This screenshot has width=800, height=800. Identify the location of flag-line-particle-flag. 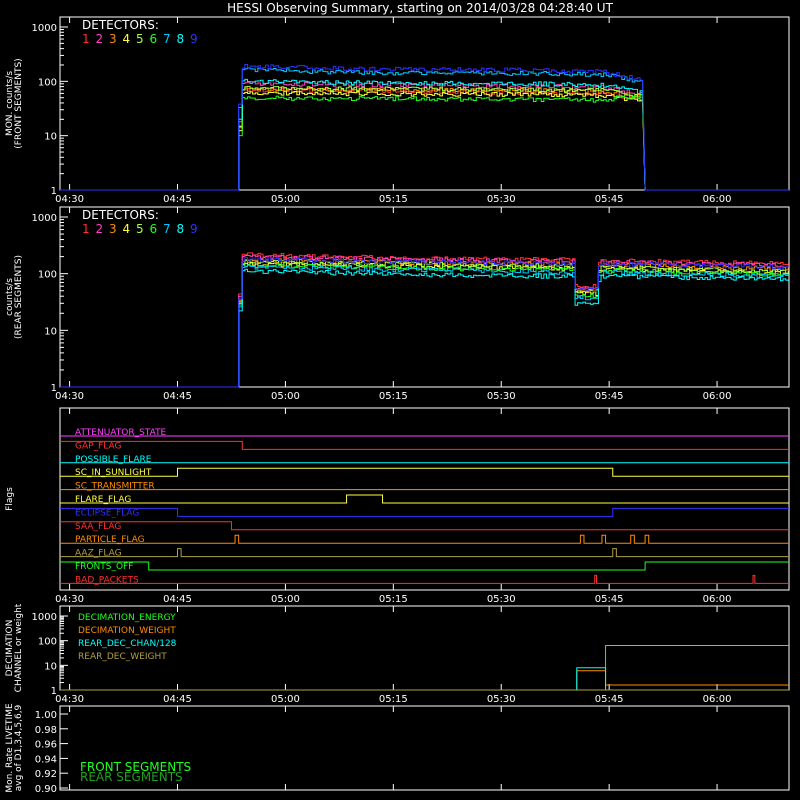
(424, 539).